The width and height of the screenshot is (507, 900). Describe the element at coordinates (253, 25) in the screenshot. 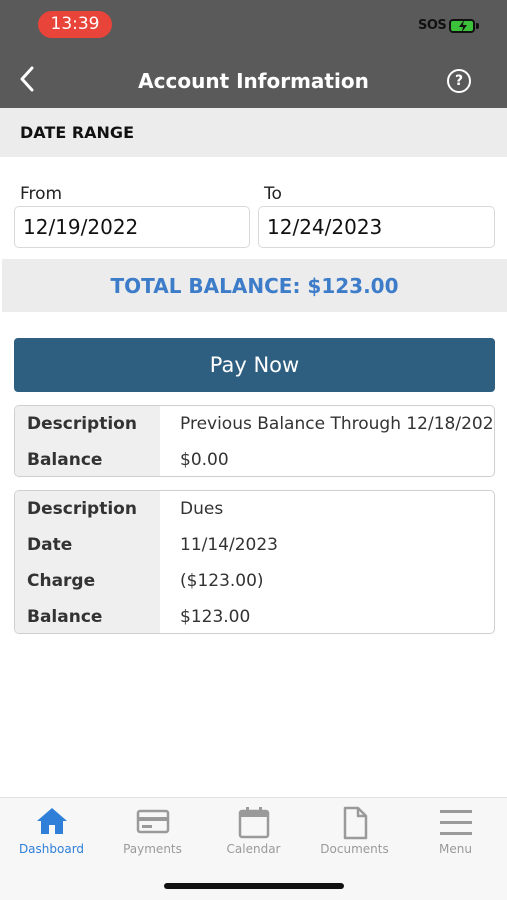

I see `status-bar: 13:39 SOS` at that location.